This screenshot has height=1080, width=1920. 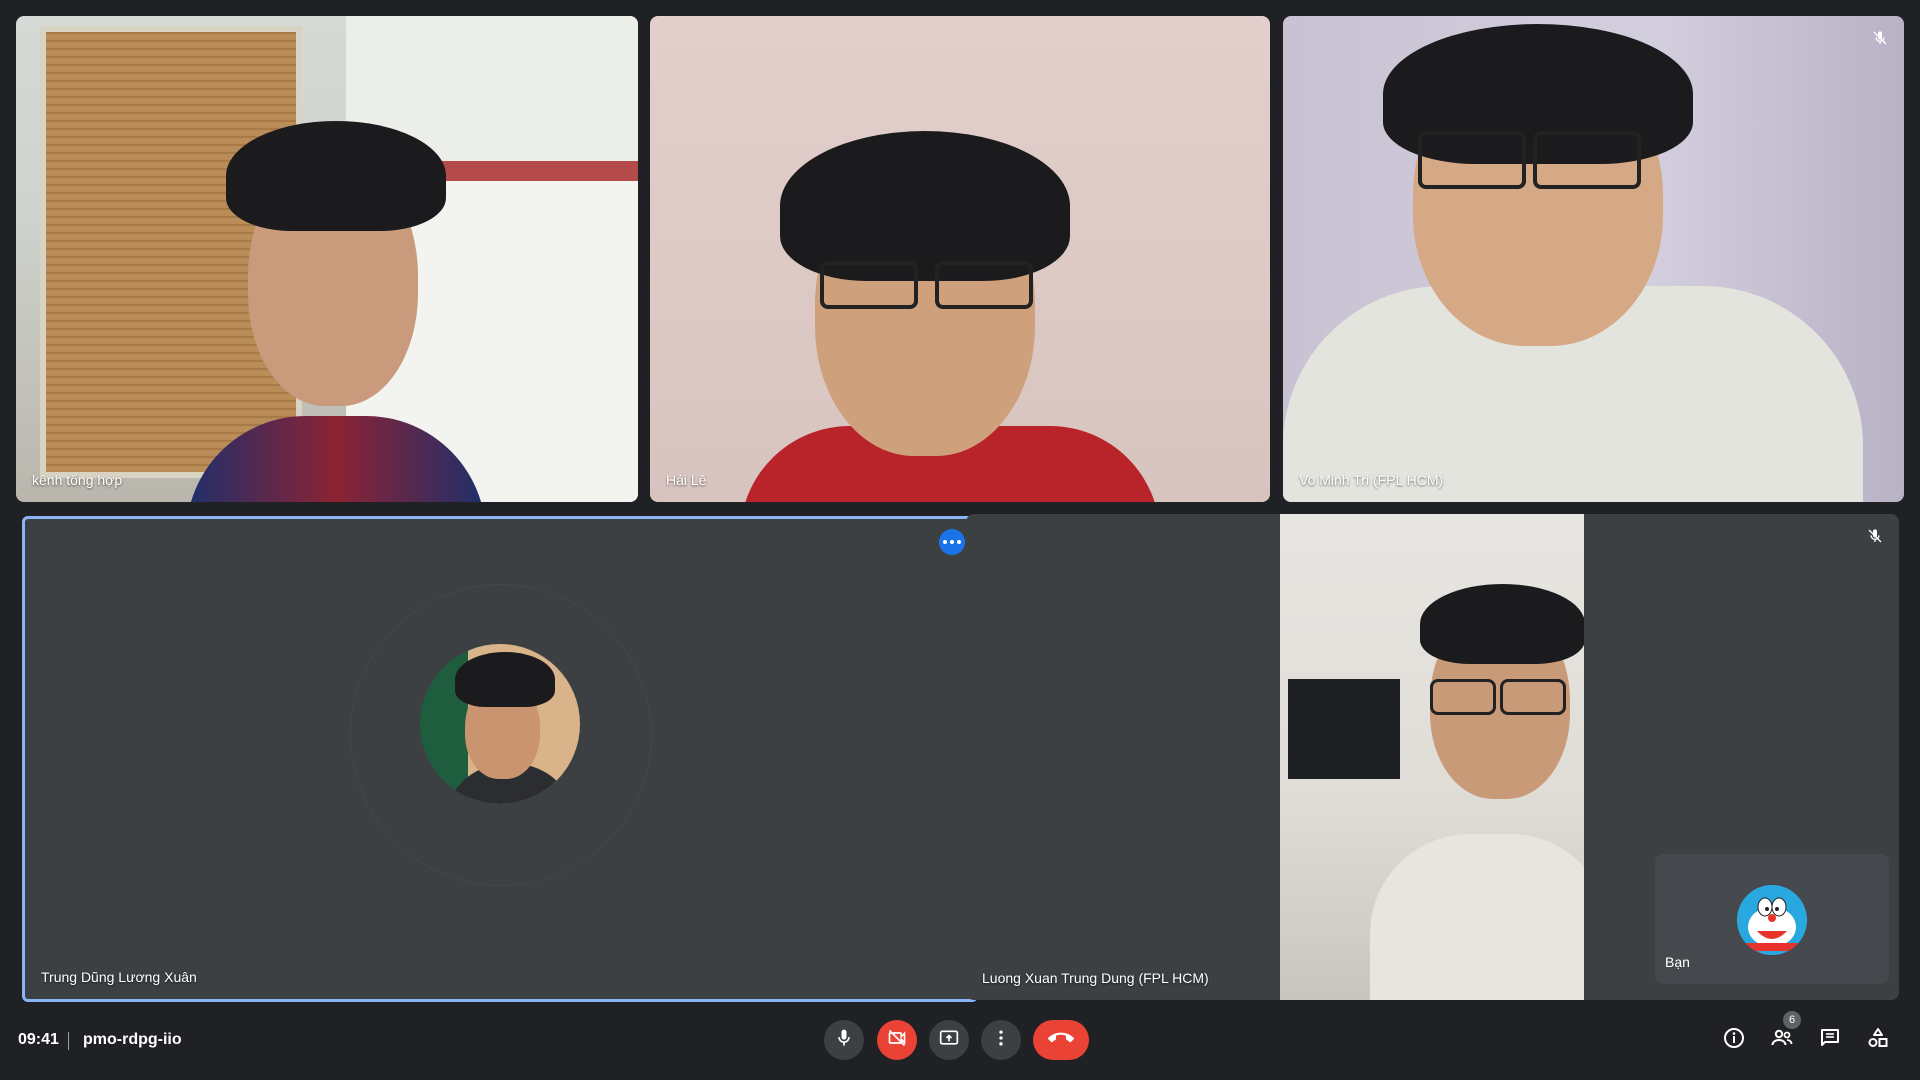 I want to click on leave-call-icon, so click(x=1061, y=1040).